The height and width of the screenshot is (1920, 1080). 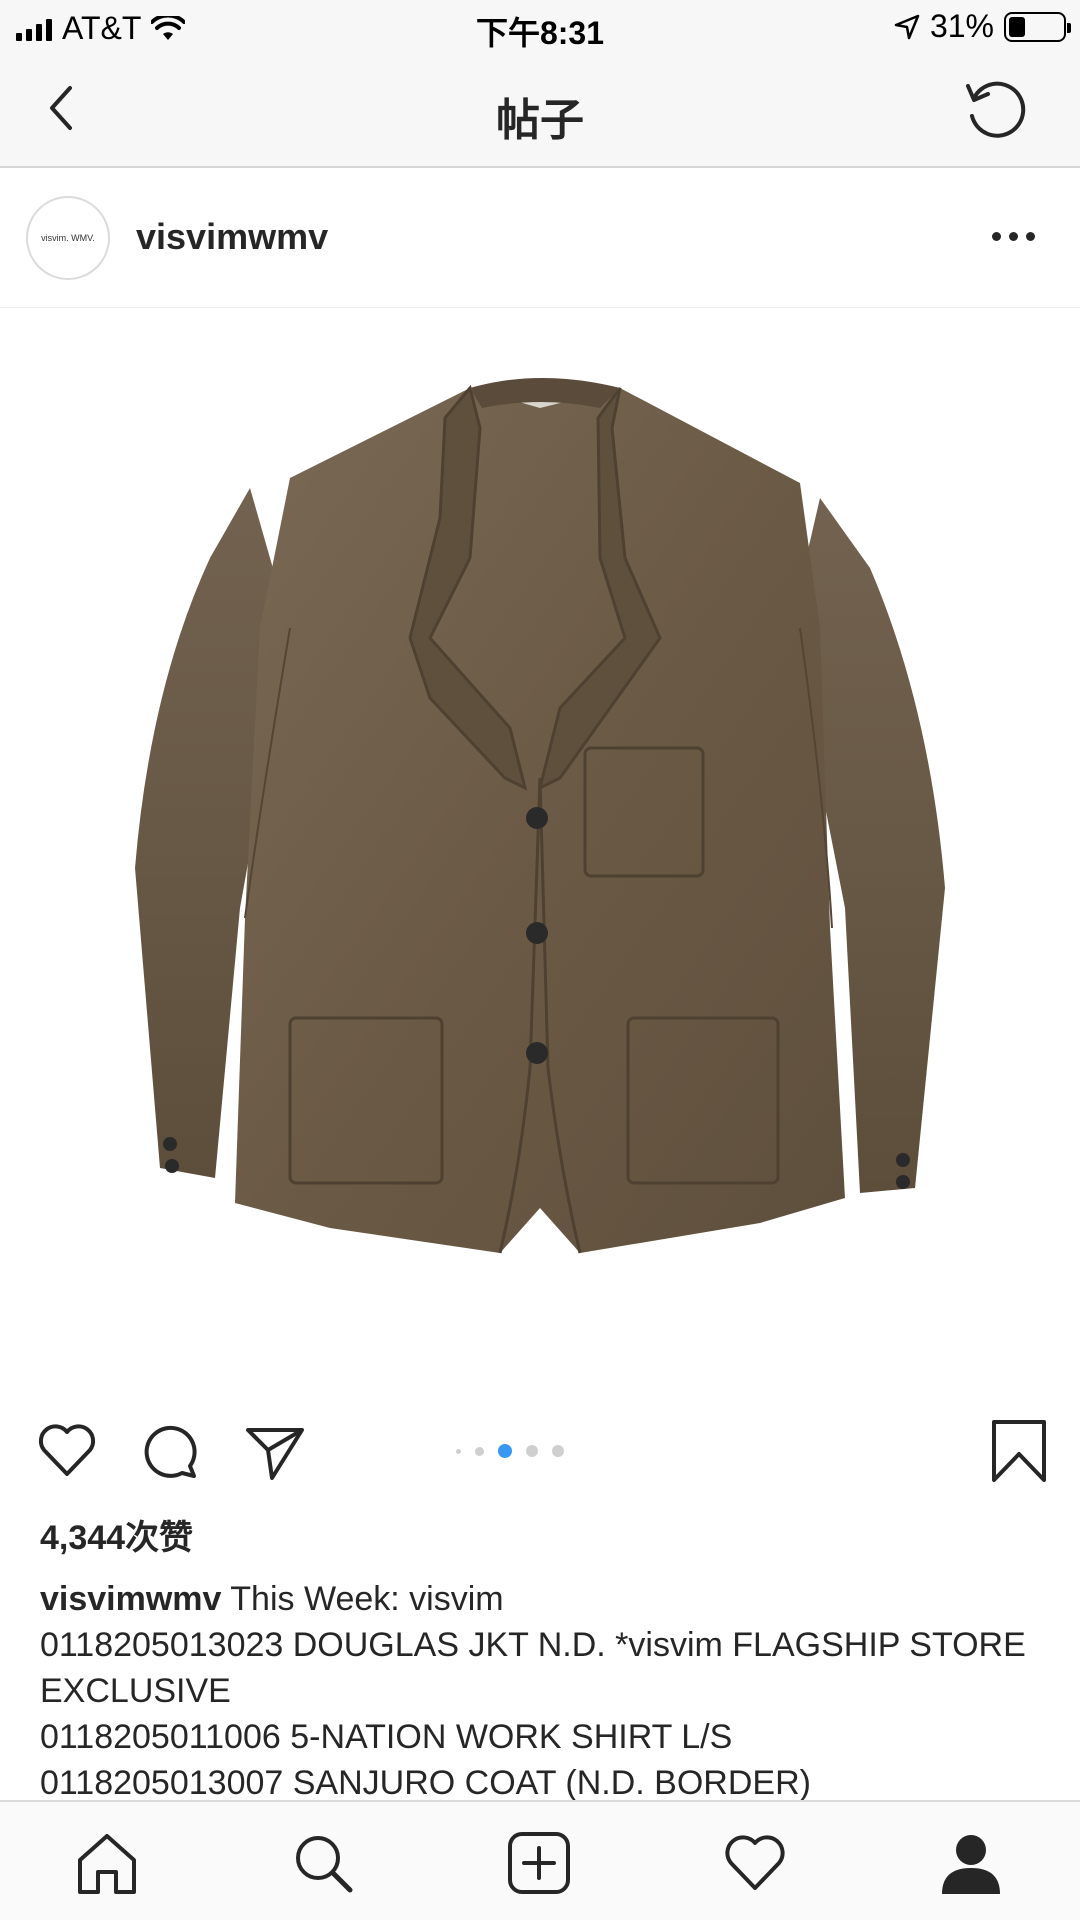 I want to click on post-header: visvim. WMV. visvimwmv, so click(x=540, y=238).